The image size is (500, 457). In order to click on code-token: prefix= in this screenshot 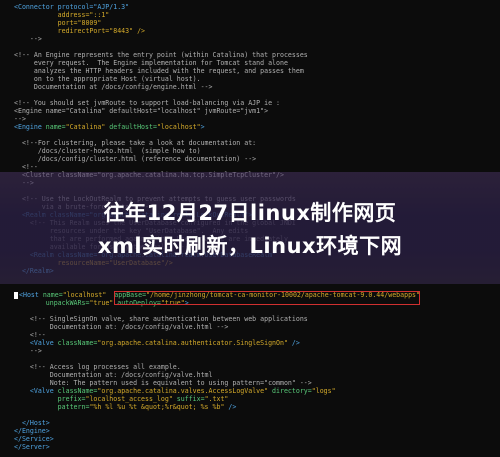, I will do `click(50, 399)`.